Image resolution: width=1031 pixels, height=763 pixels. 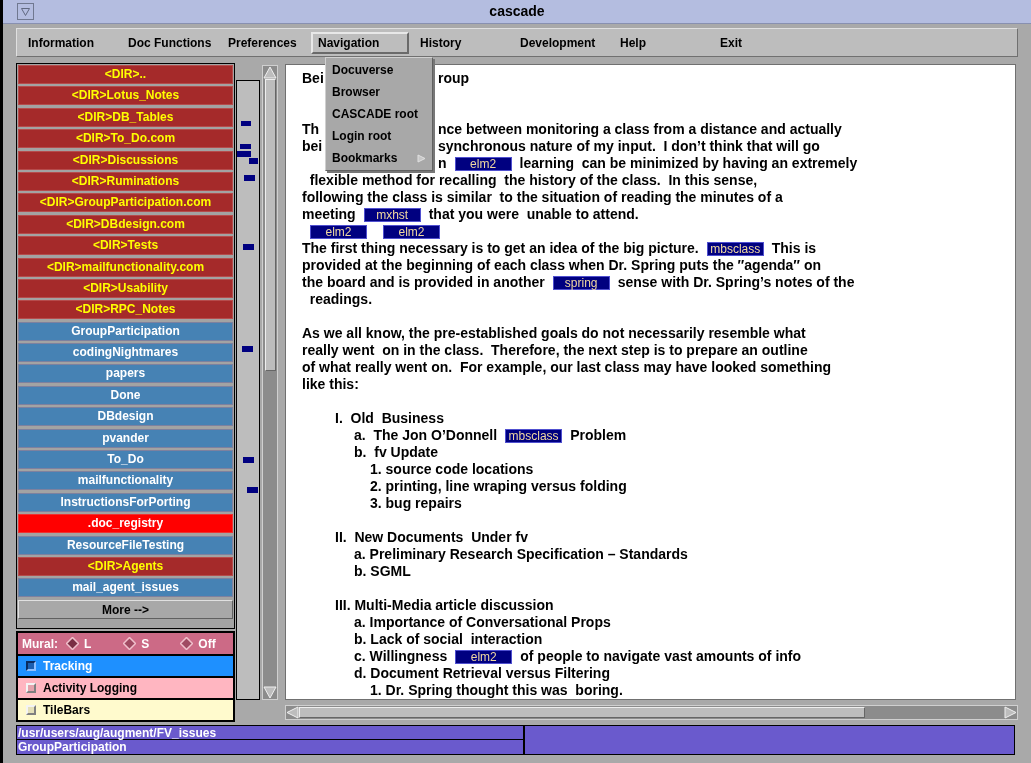 I want to click on horizontal-scrollbar, so click(x=651, y=712).